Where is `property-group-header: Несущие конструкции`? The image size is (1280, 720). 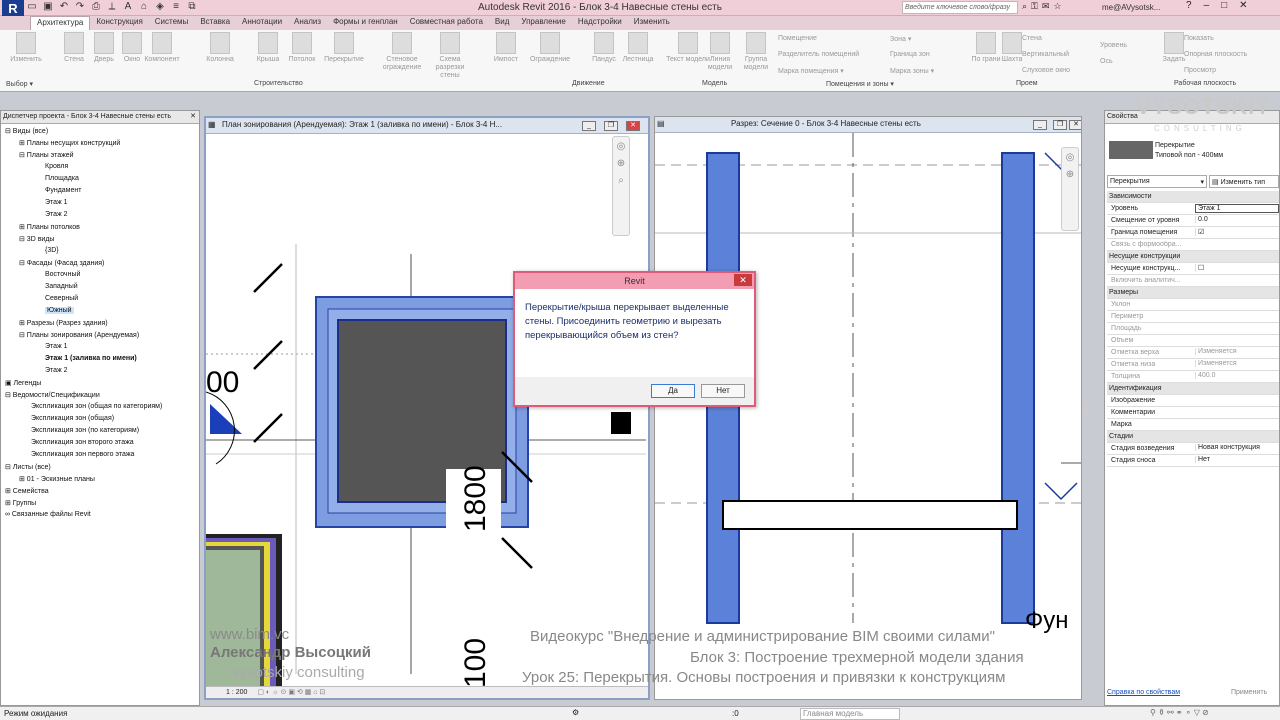 property-group-header: Несущие конструкции is located at coordinates (1193, 257).